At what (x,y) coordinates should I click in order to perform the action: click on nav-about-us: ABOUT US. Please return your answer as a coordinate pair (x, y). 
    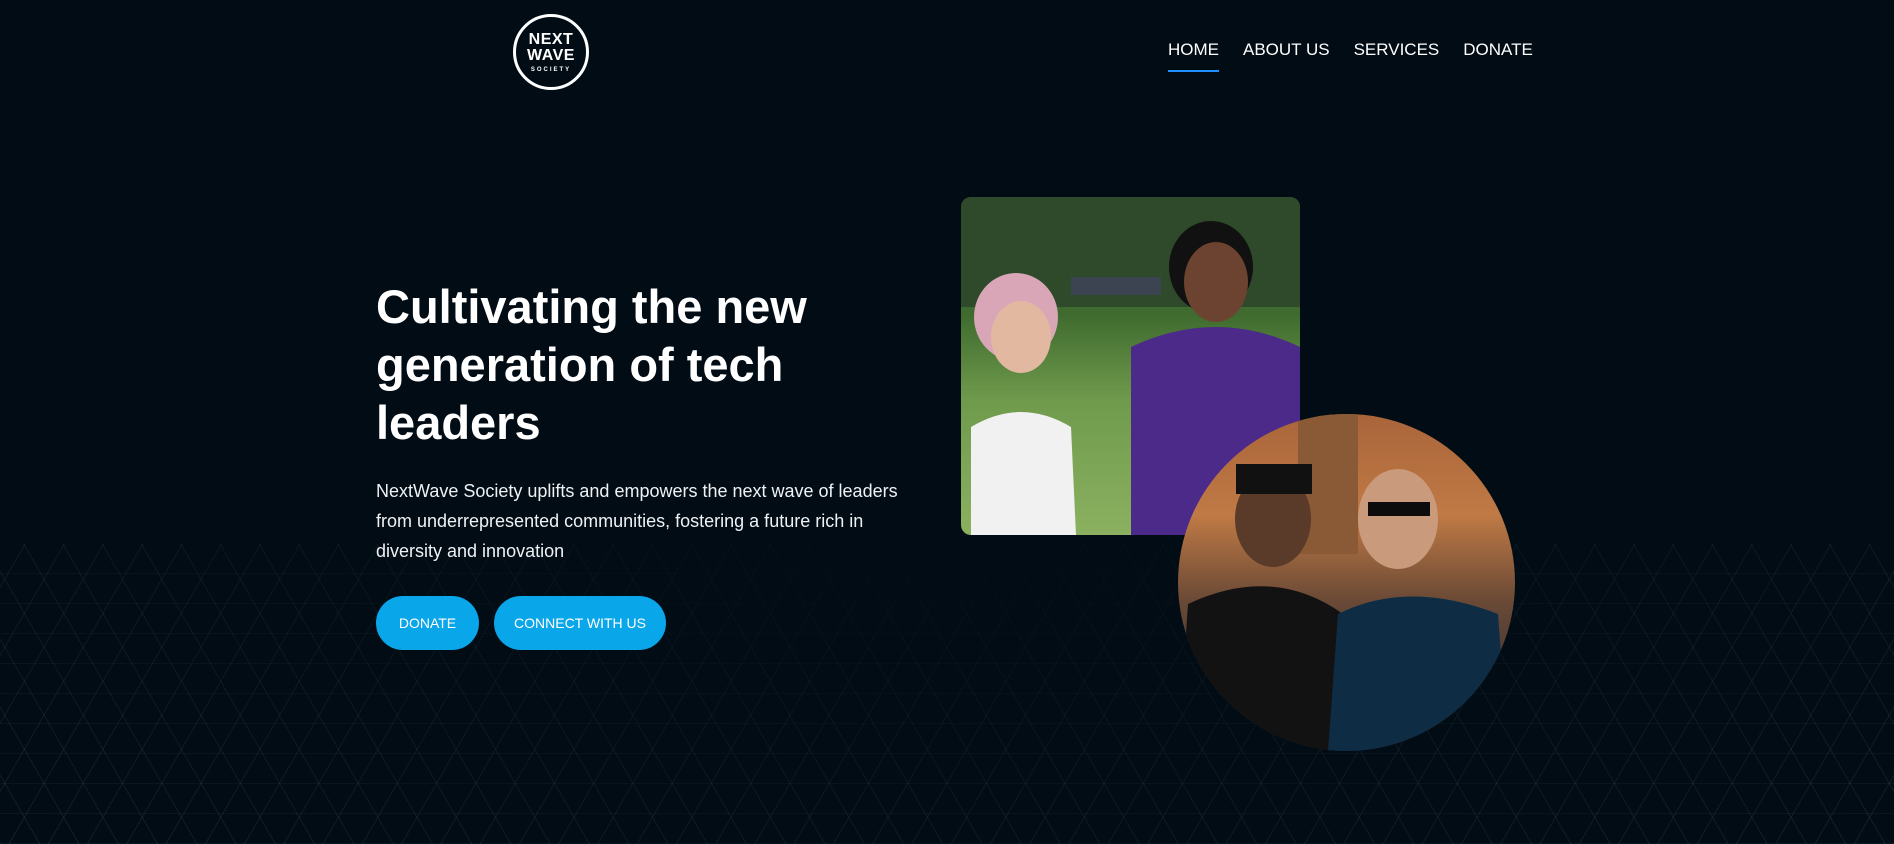
    Looking at the image, I should click on (1286, 56).